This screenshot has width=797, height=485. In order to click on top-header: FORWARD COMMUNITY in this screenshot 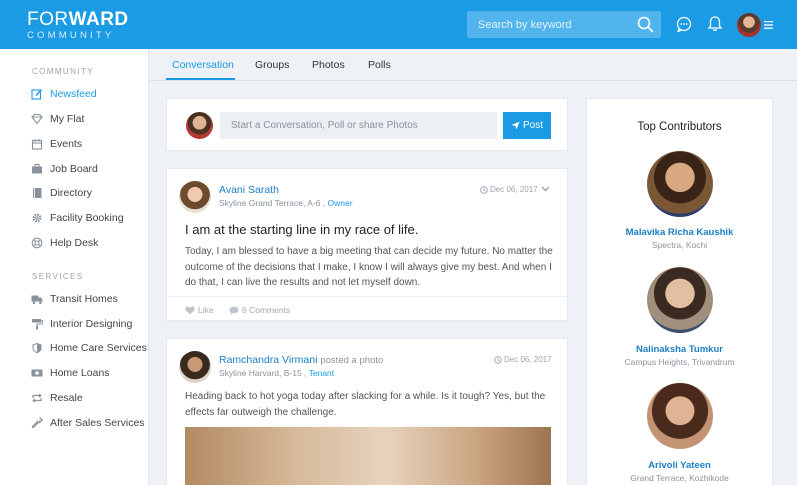, I will do `click(398, 24)`.